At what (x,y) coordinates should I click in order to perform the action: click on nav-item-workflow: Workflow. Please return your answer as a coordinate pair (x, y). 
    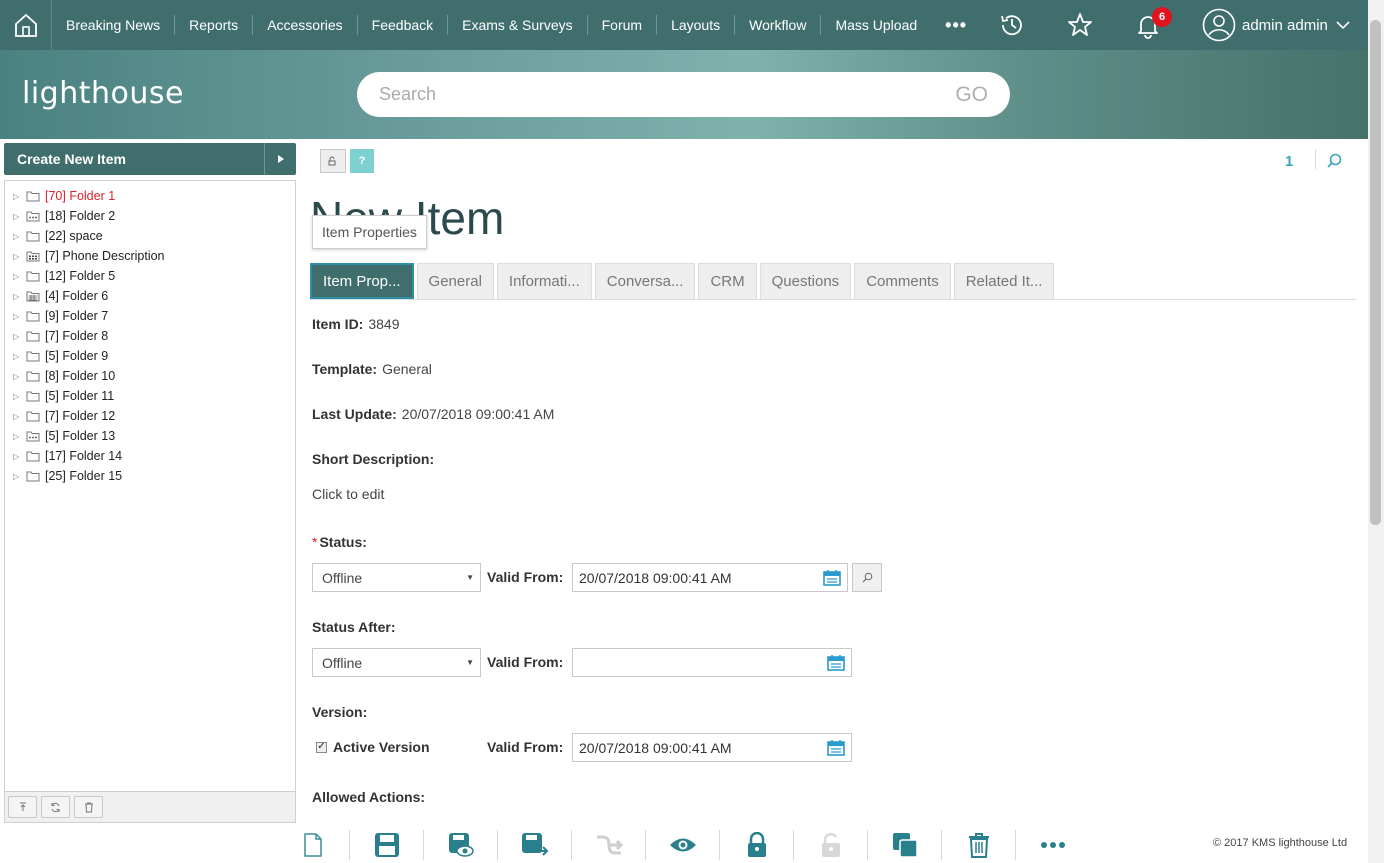
    Looking at the image, I should click on (778, 25).